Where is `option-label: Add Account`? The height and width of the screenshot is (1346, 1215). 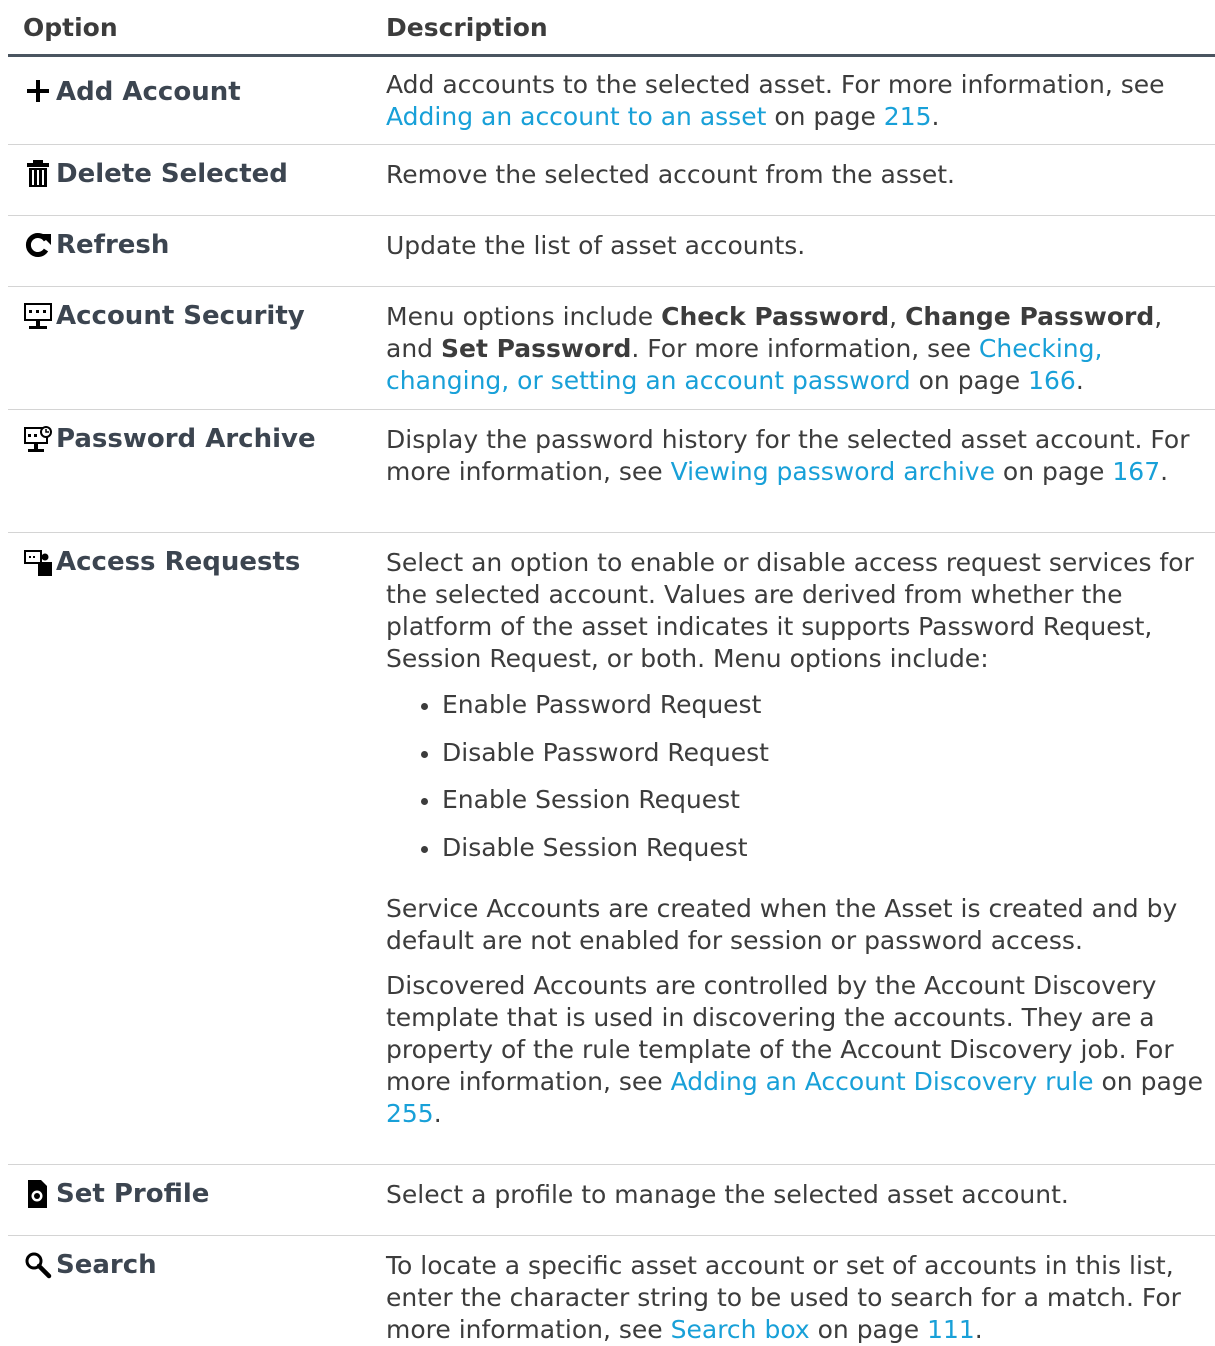
option-label: Add Account is located at coordinates (148, 92).